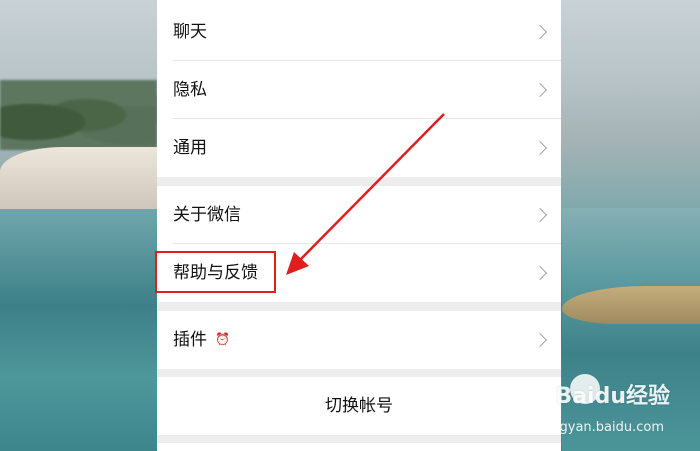 This screenshot has height=451, width=700. Describe the element at coordinates (190, 90) in the screenshot. I see `settings-item-label: 隐私` at that location.